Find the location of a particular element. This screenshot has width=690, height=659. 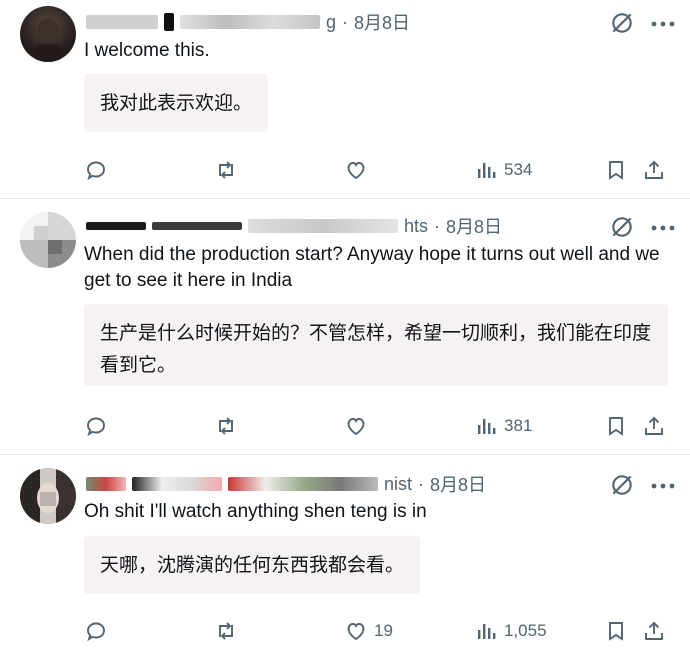

tweet-header: nist · 8月8日 is located at coordinates (286, 484).